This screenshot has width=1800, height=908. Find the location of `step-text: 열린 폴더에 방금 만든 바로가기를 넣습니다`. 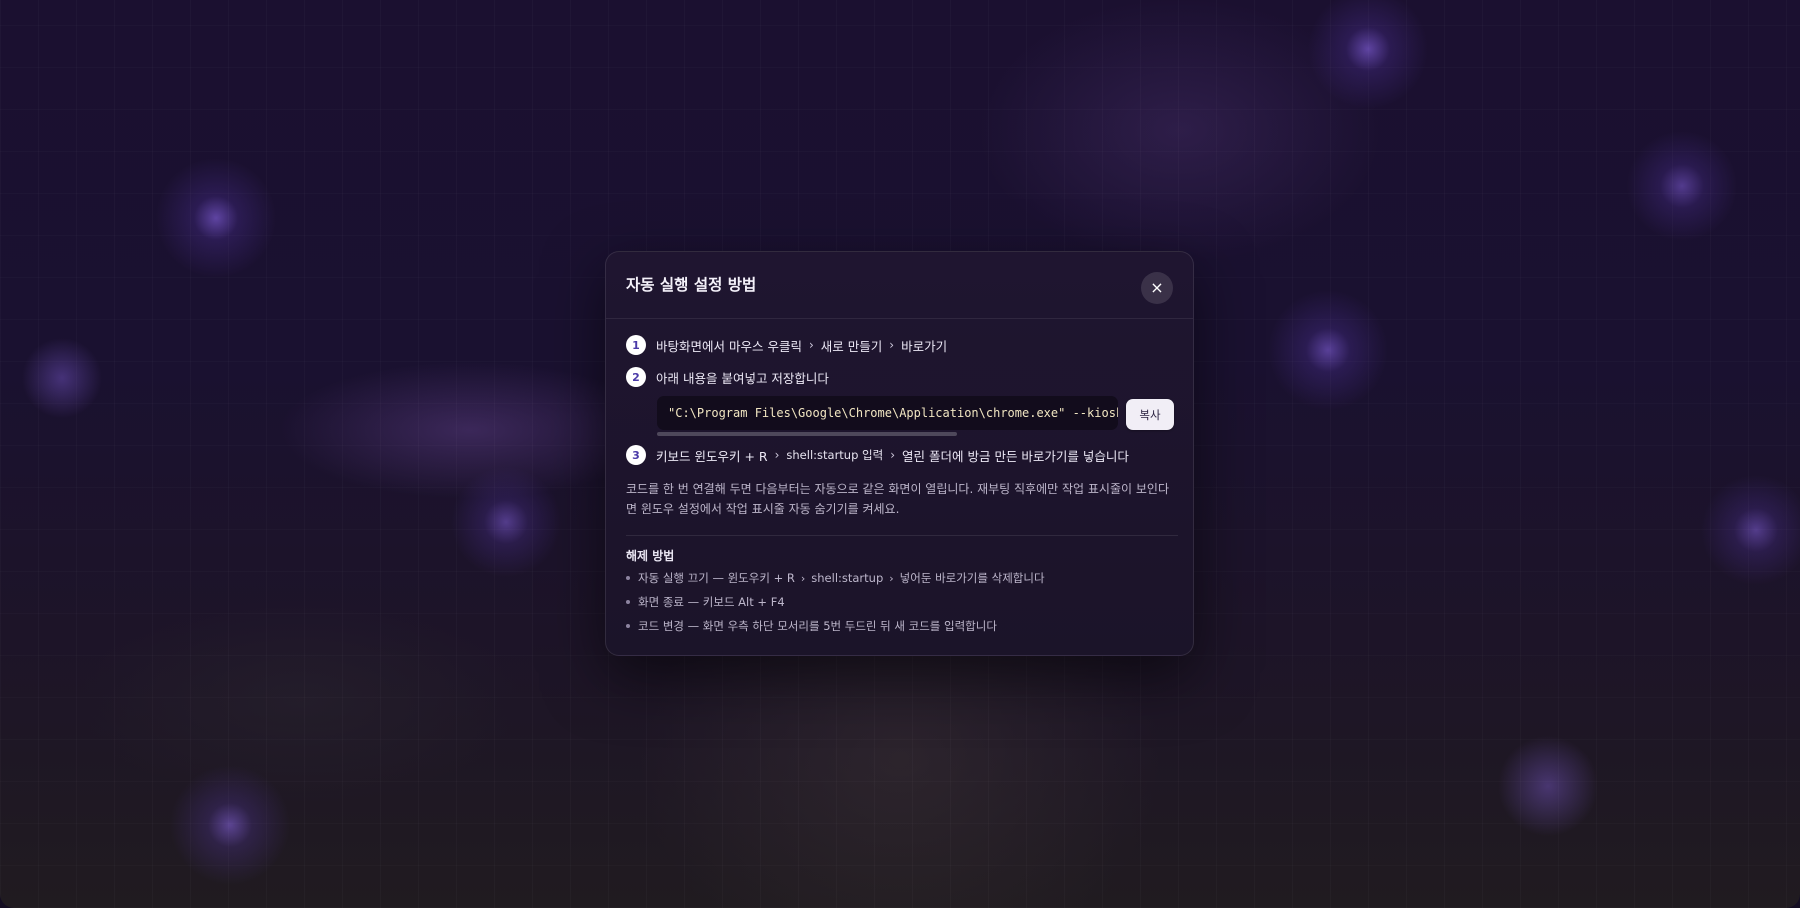

step-text: 열린 폴더에 방금 만든 바로가기를 넣습니다 is located at coordinates (1015, 456).